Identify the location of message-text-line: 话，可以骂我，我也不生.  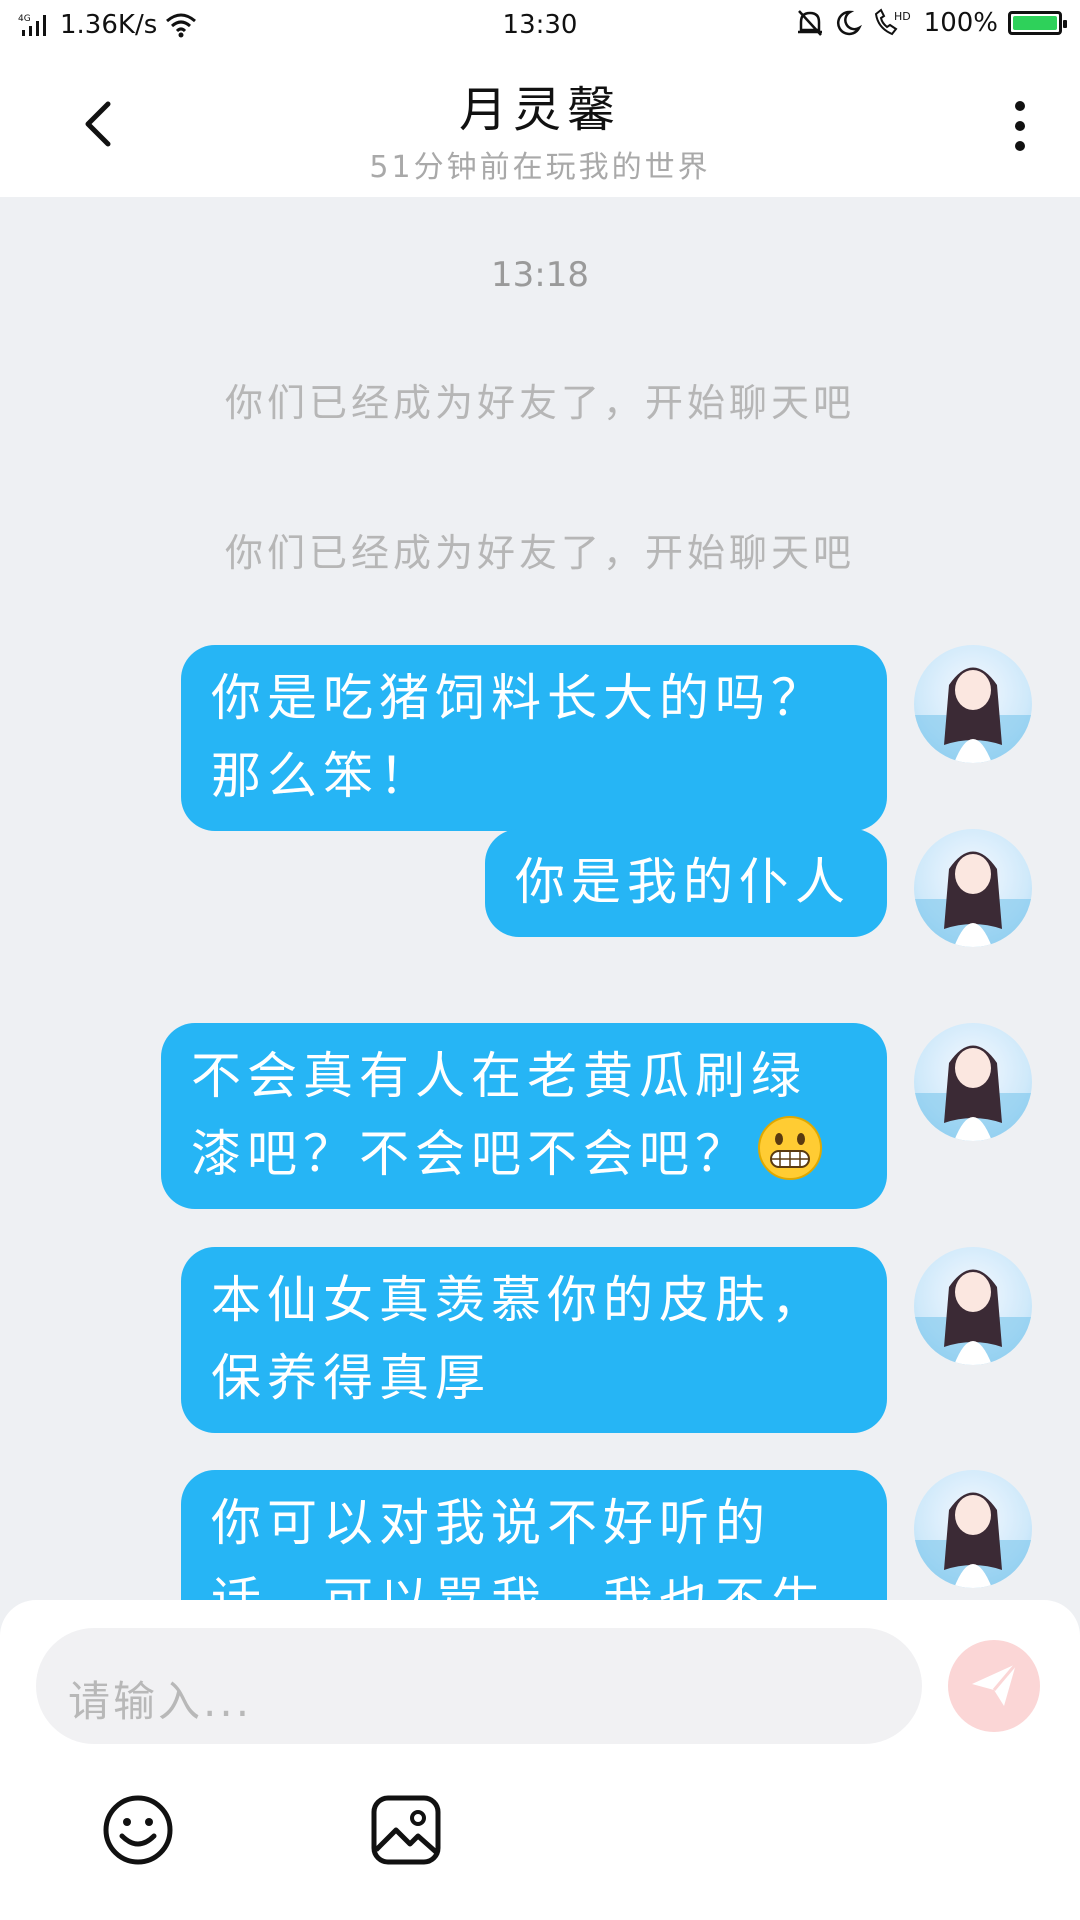
(531, 1581).